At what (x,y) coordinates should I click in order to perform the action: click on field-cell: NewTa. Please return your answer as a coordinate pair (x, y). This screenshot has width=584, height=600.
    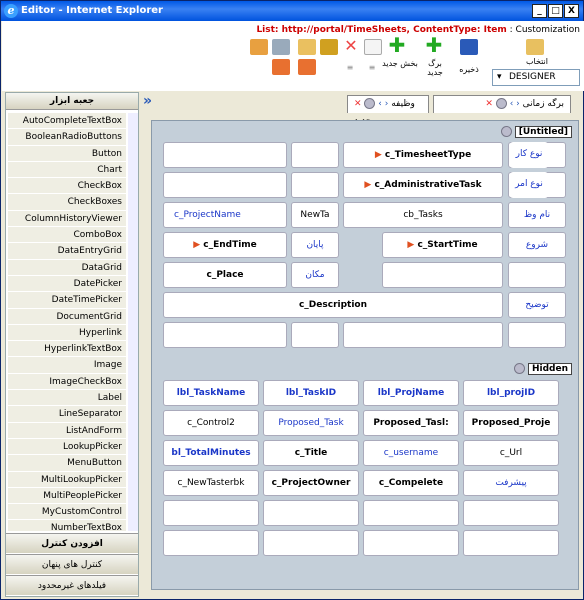
    Looking at the image, I should click on (315, 215).